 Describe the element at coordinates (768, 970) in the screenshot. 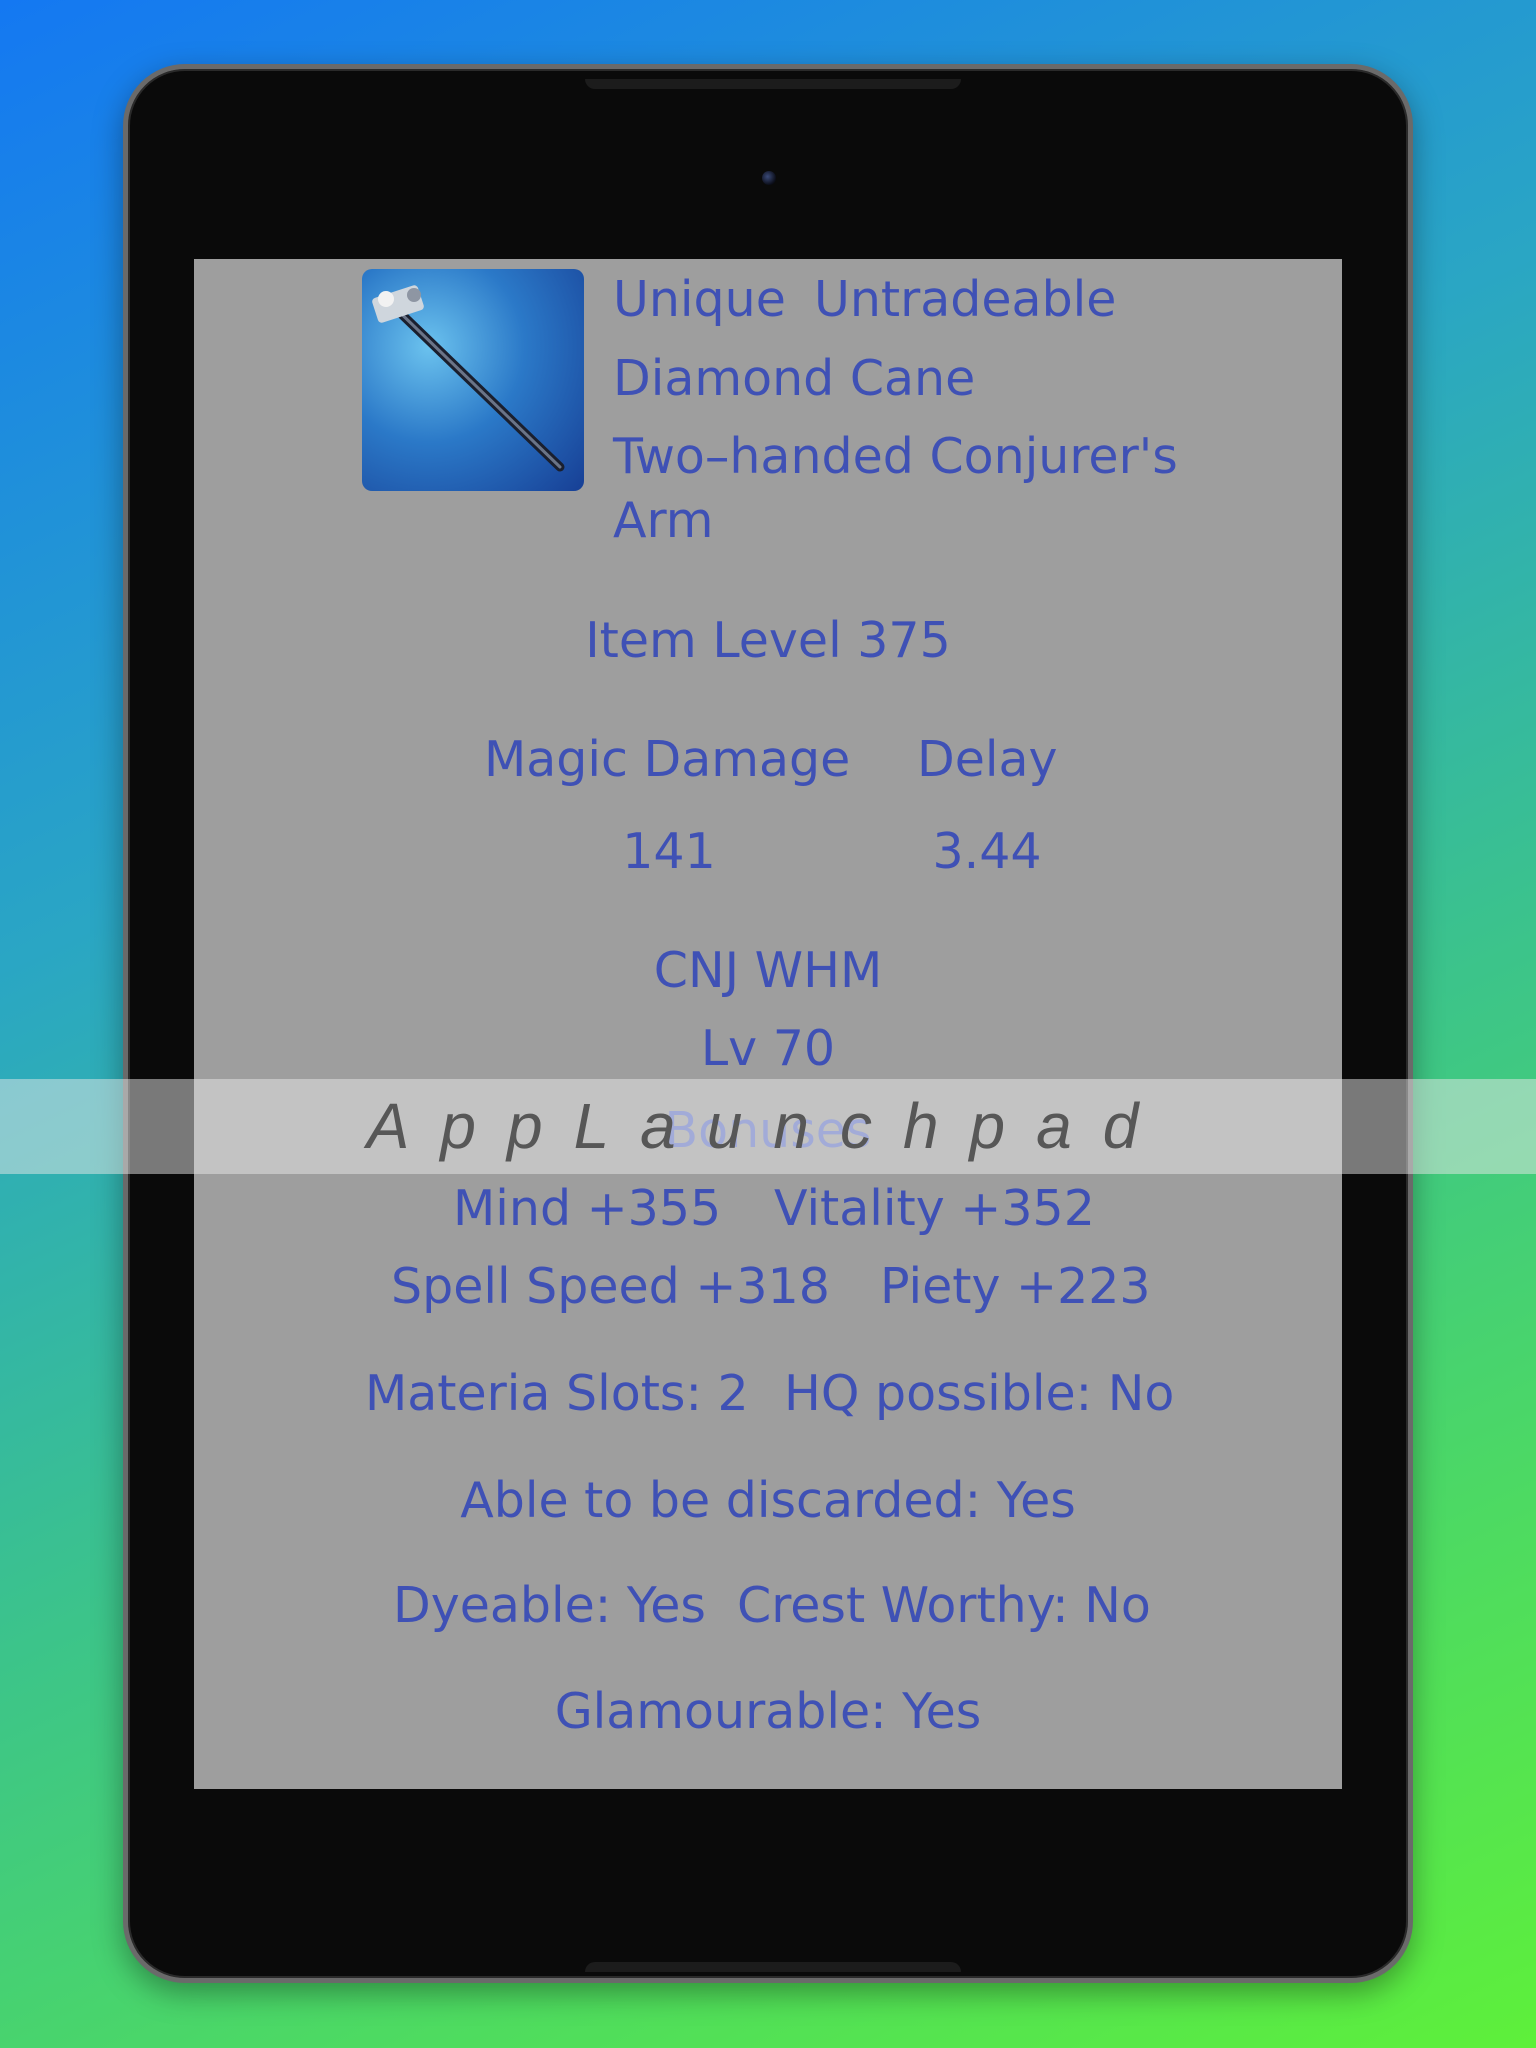

I see `class-list: CNJ WHM` at that location.